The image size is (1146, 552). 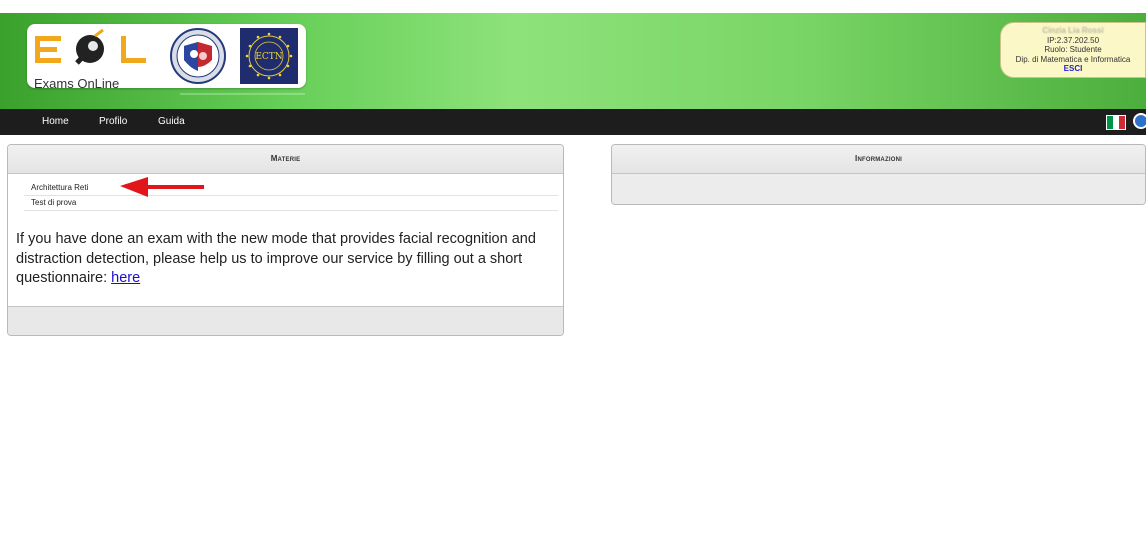 I want to click on ectn-seal-label: ECTN, so click(x=268, y=57).